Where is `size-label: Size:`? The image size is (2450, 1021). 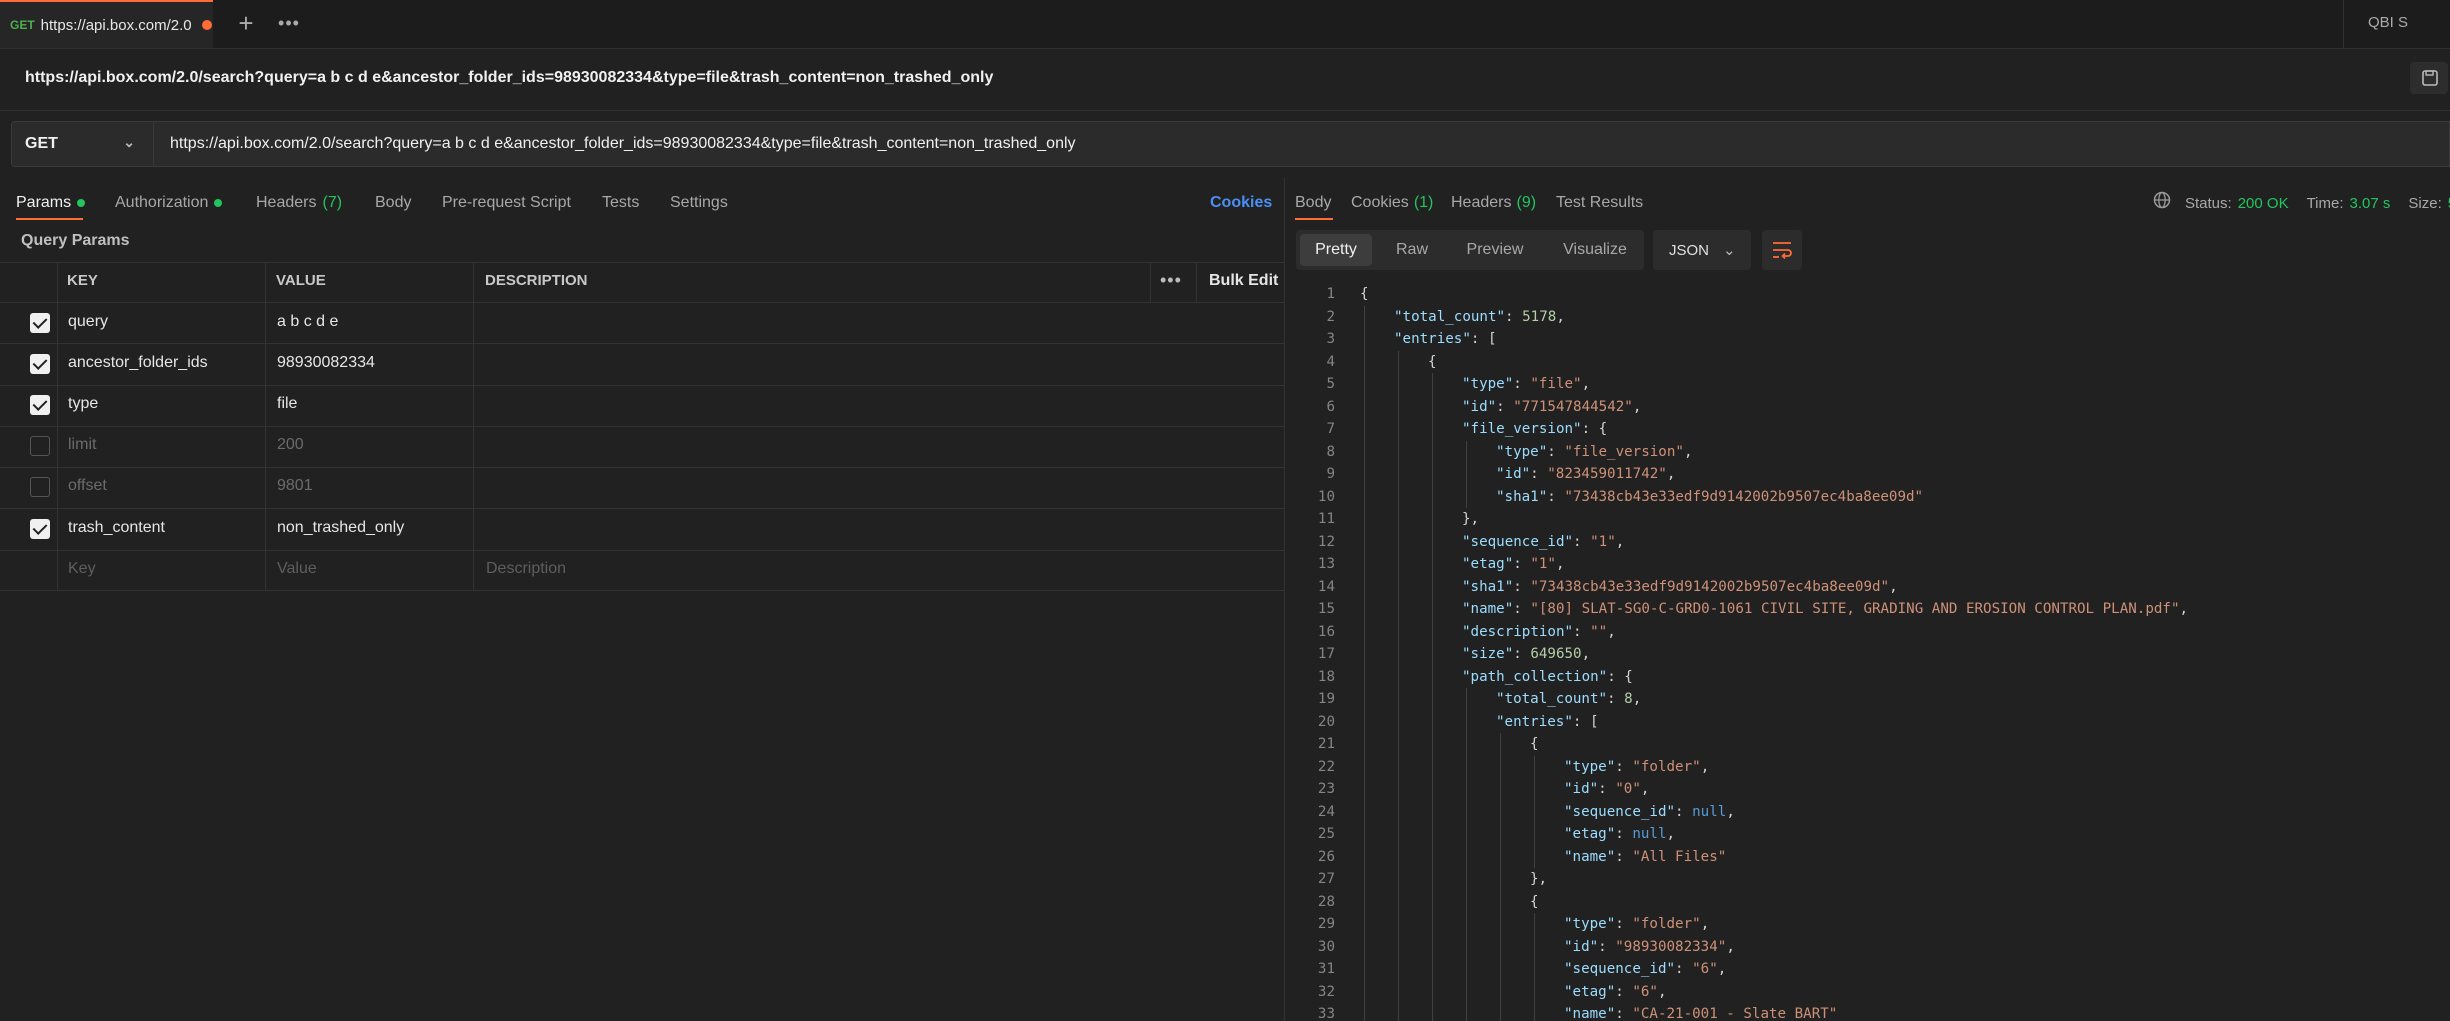 size-label: Size: is located at coordinates (2425, 203).